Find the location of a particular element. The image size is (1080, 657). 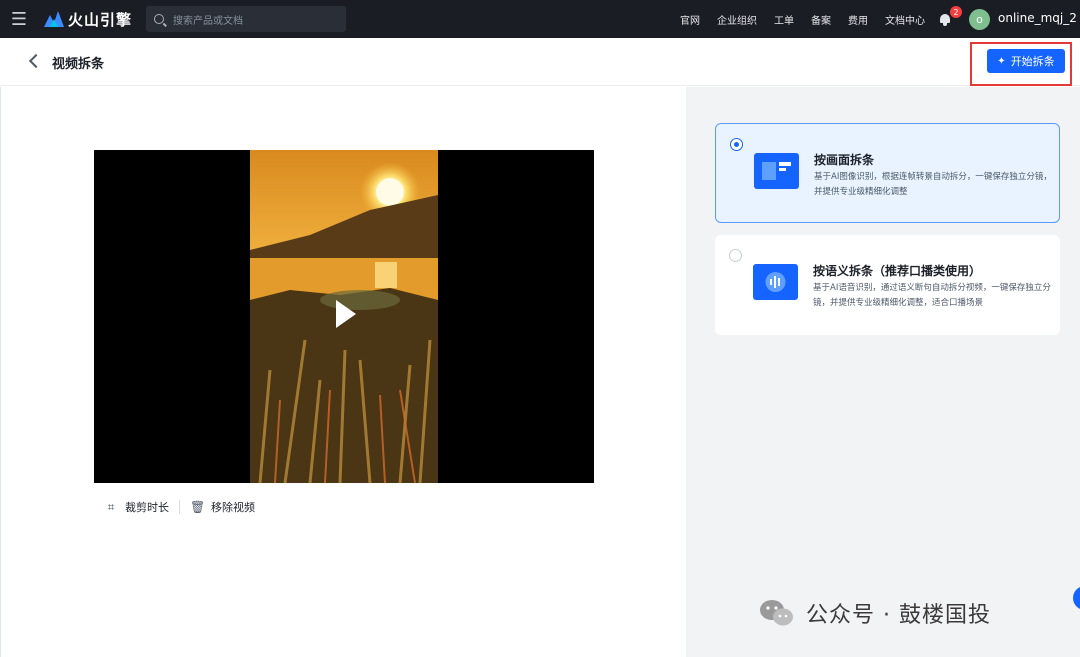

wechat-watermark: 公众号 · 鼓楼国投 is located at coordinates (874, 613).